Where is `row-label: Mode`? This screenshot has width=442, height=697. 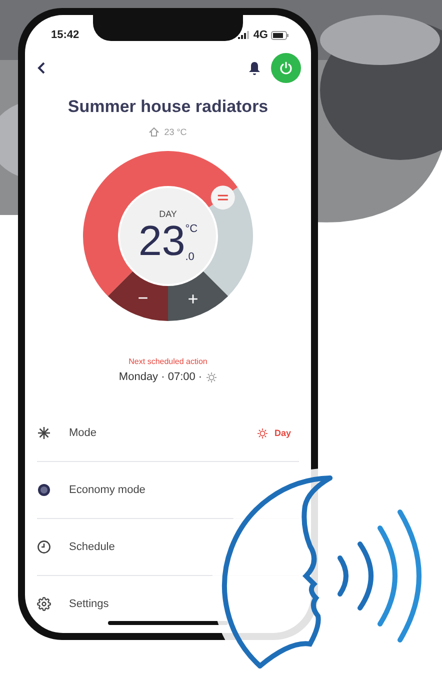 row-label: Mode is located at coordinates (83, 433).